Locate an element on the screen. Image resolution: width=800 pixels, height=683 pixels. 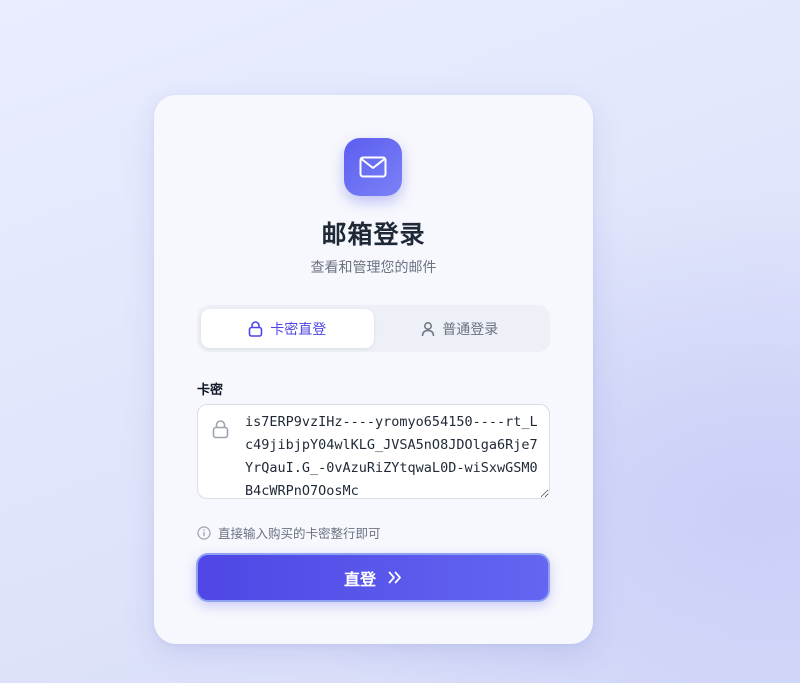
mail-logo is located at coordinates (373, 167).